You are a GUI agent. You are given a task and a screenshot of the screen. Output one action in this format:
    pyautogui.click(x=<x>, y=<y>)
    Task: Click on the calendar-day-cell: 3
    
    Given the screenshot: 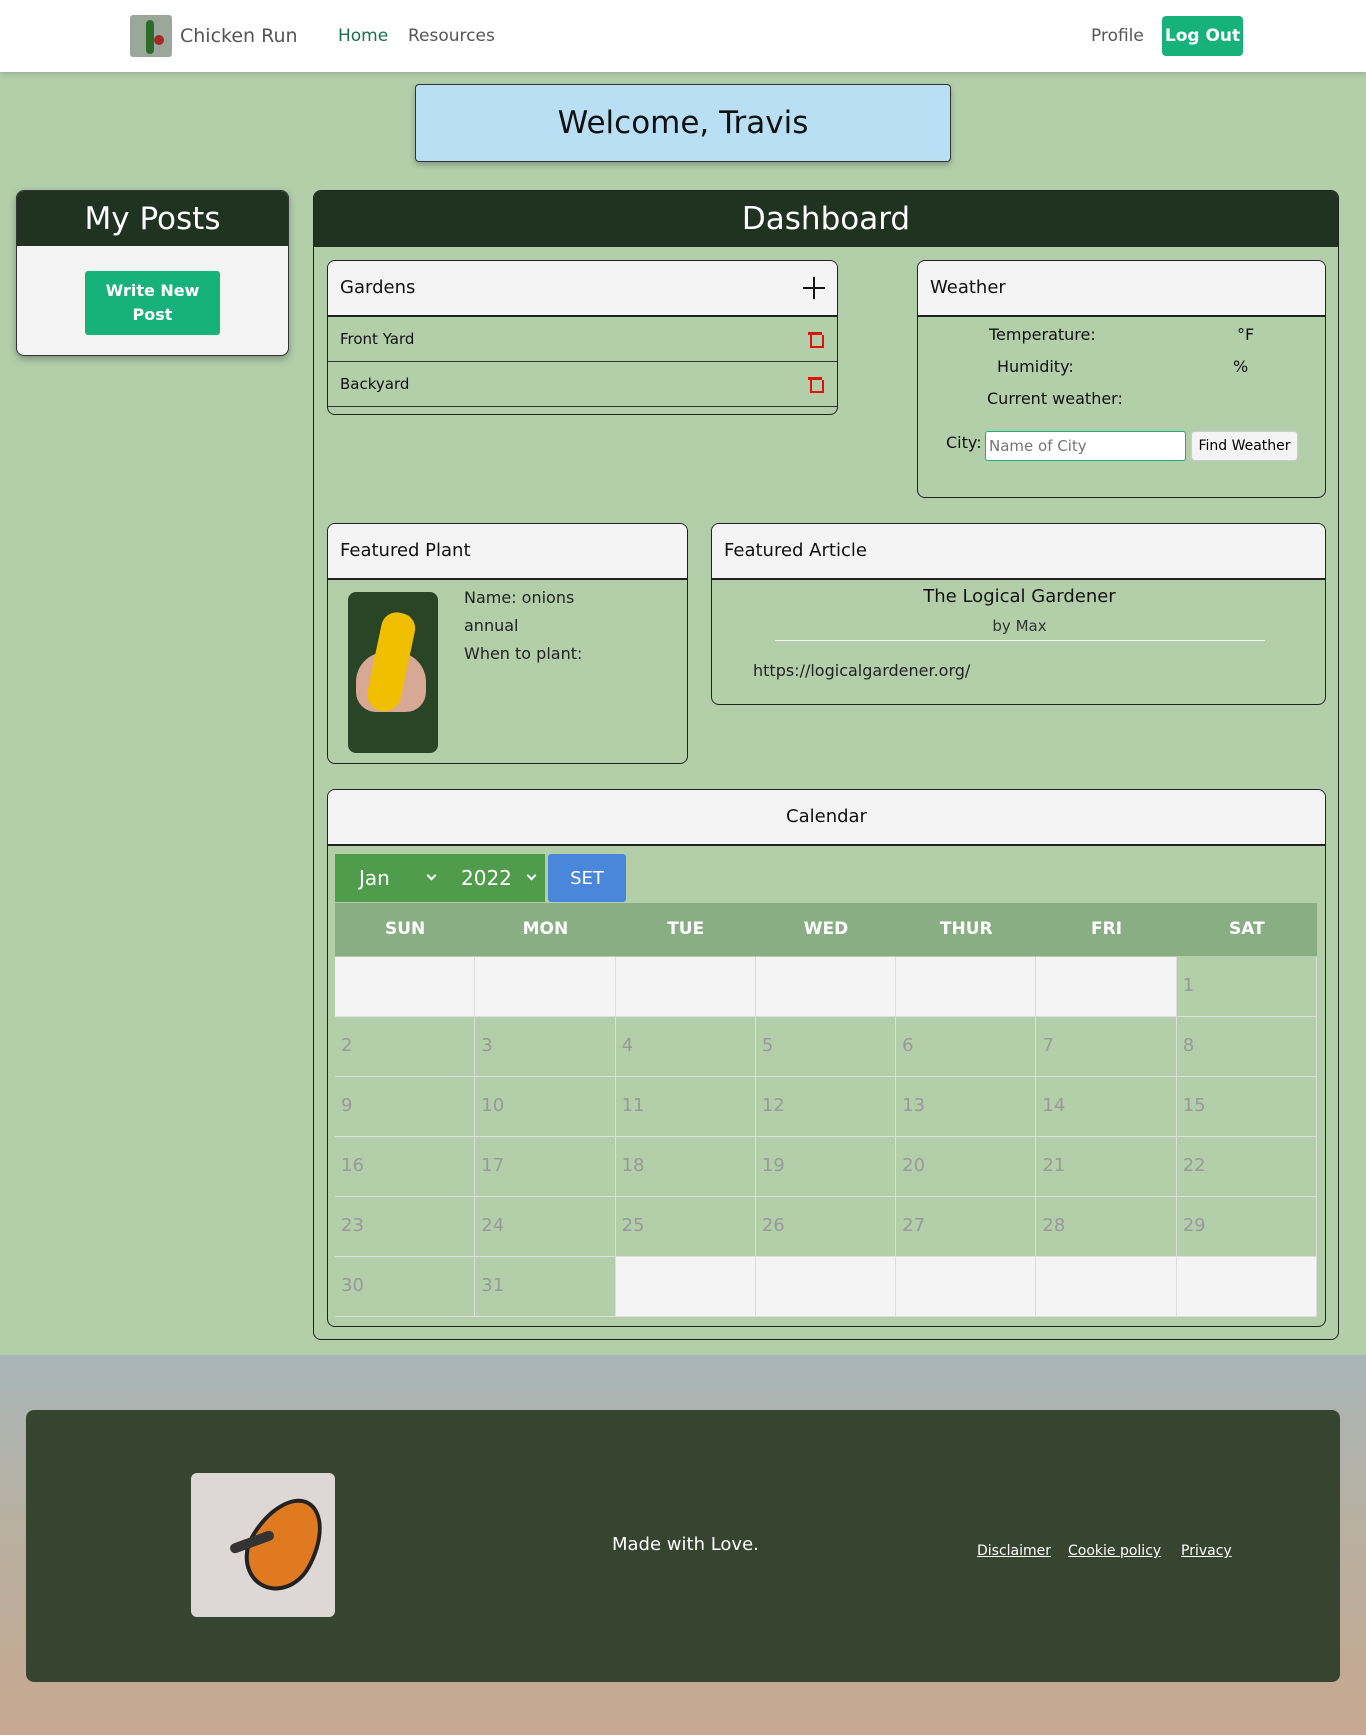 What is the action you would take?
    pyautogui.click(x=545, y=1047)
    